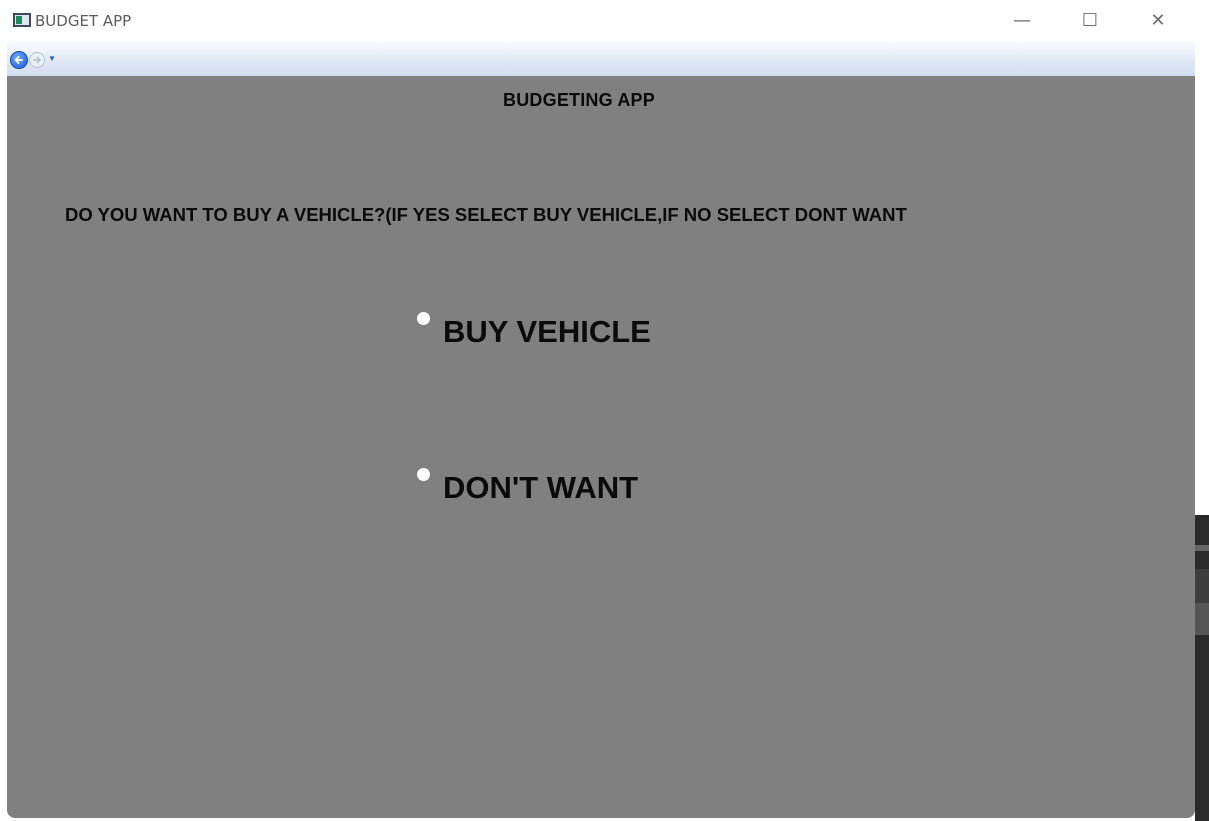 Image resolution: width=1209 pixels, height=821 pixels. Describe the element at coordinates (1022, 21) in the screenshot. I see `minimize-button: —` at that location.